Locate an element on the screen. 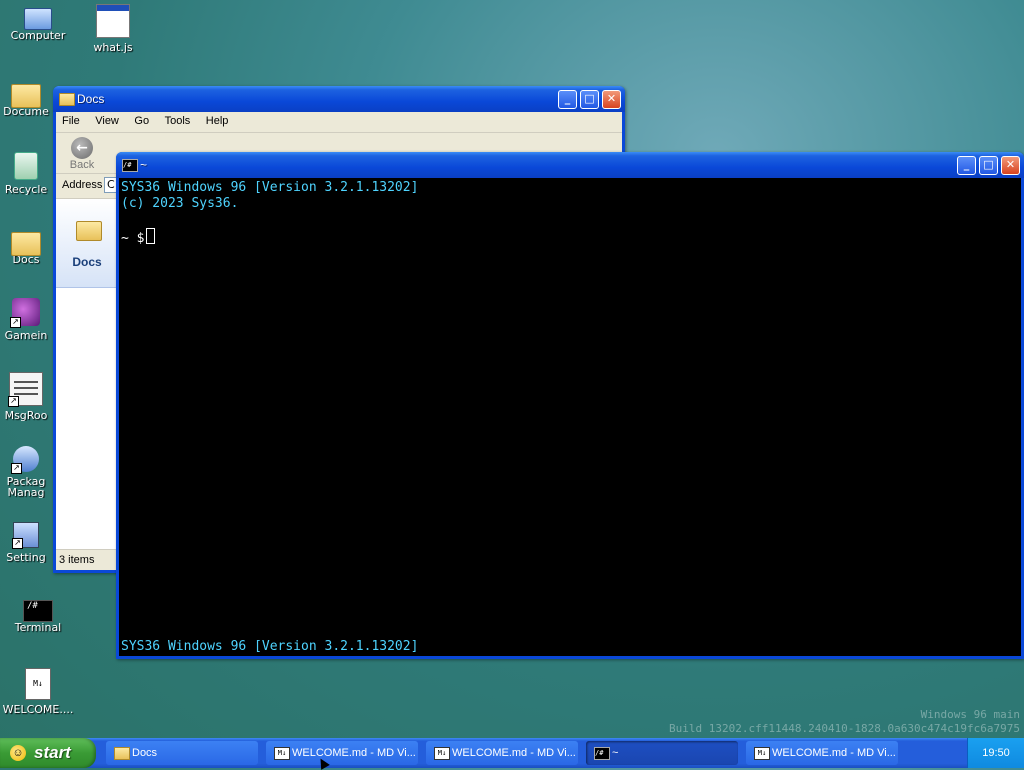  desktop-icon-package-manager: ↗ Packag Manag is located at coordinates (26, 472).